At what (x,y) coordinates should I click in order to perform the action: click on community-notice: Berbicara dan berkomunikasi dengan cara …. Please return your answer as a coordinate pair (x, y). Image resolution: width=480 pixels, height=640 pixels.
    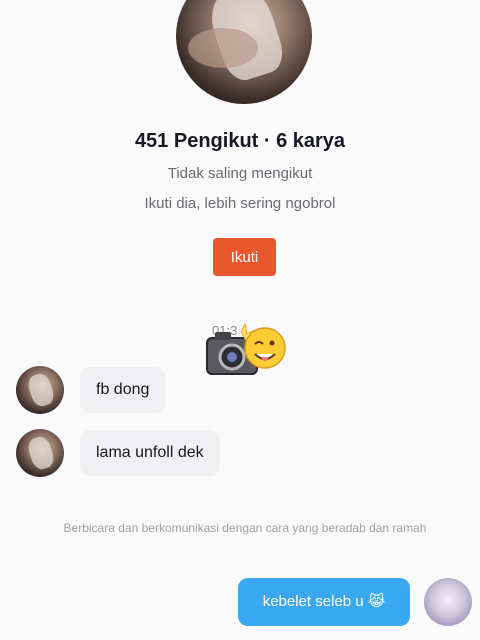
    Looking at the image, I should click on (245, 528).